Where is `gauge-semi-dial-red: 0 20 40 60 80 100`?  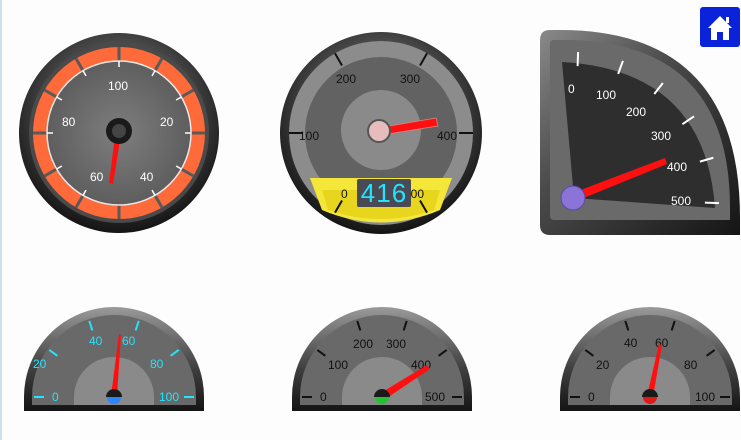
gauge-semi-dial-red: 0 20 40 60 80 100 is located at coordinates (650, 359).